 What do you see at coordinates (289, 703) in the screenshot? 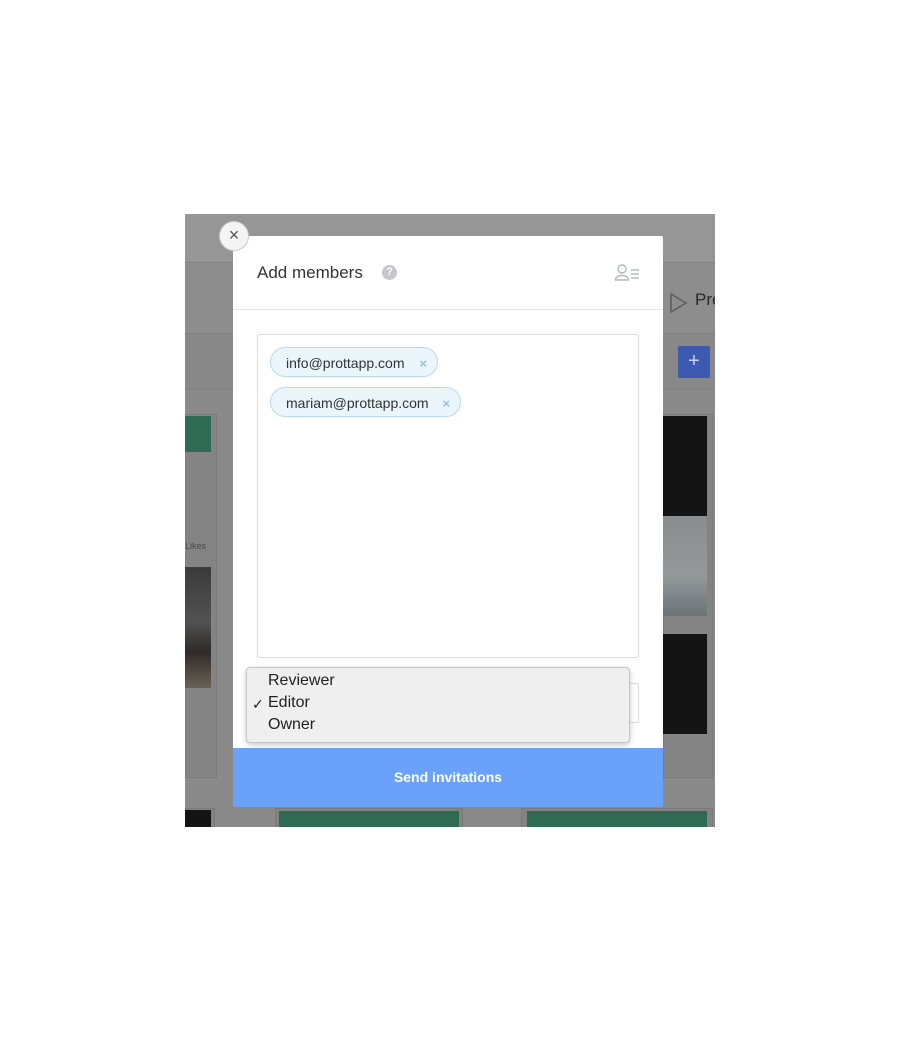
I see `role-option-editor: Editor` at bounding box center [289, 703].